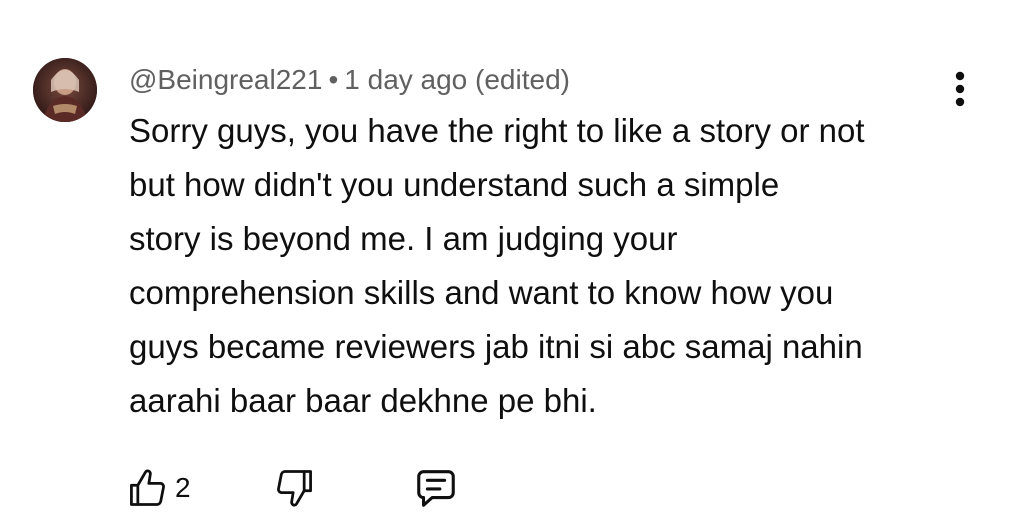  I want to click on thumbs-up-icon, so click(147, 487).